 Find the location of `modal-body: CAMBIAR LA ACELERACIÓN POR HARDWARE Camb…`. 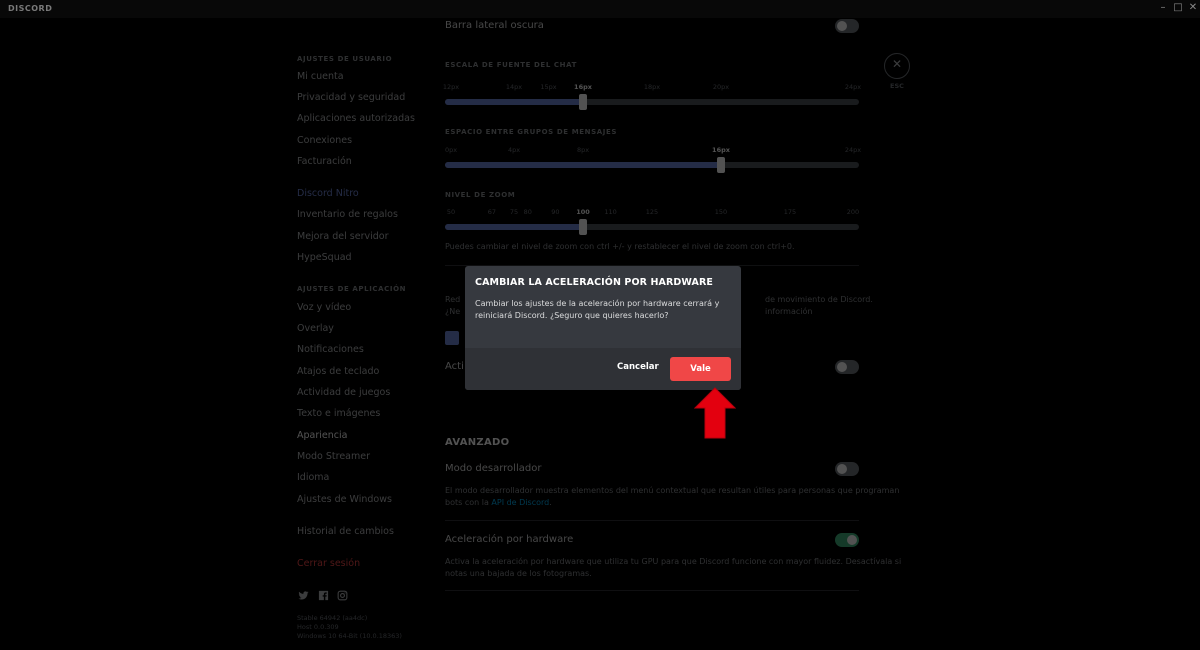

modal-body: CAMBIAR LA ACELERACIÓN POR HARDWARE Camb… is located at coordinates (603, 307).